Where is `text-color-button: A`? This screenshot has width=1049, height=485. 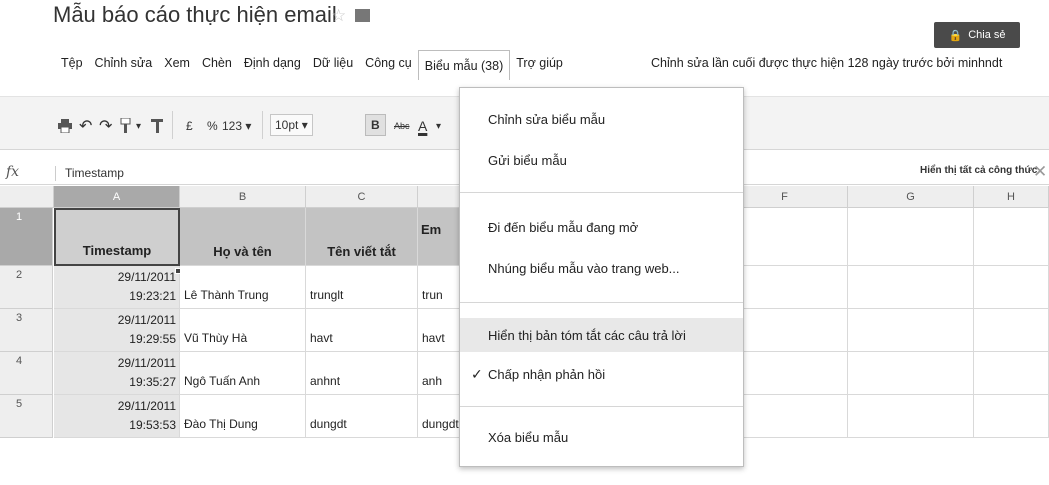 text-color-button: A is located at coordinates (422, 126).